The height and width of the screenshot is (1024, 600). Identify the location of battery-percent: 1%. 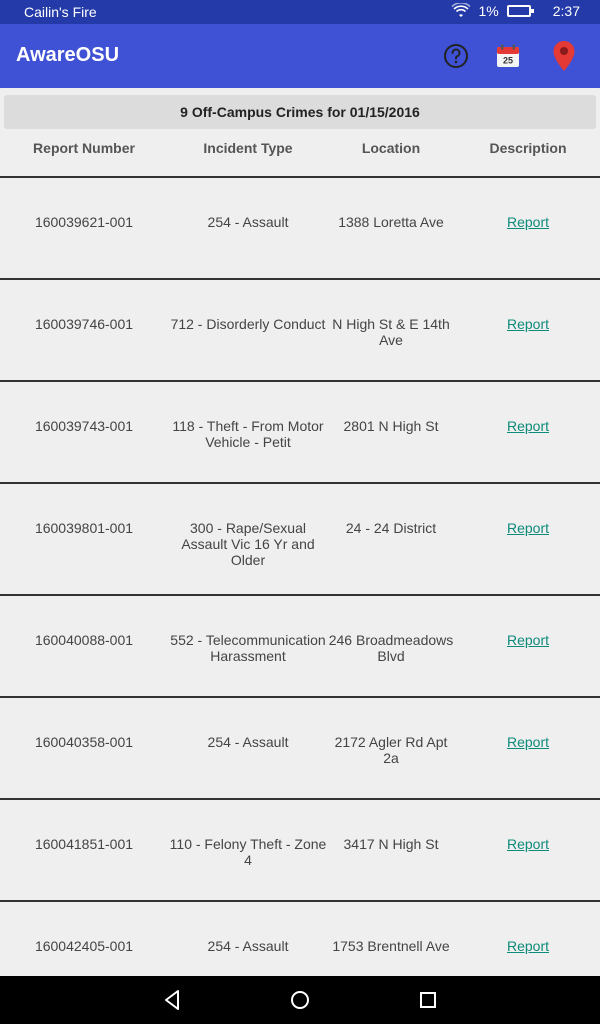
(488, 11).